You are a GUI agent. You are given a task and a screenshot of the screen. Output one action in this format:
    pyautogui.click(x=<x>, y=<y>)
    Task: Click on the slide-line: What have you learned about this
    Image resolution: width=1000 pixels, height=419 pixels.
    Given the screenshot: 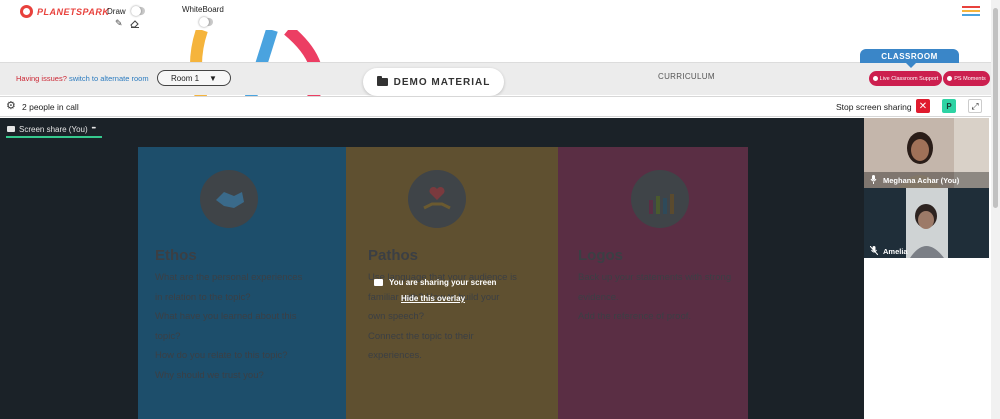 What is the action you would take?
    pyautogui.click(x=226, y=316)
    